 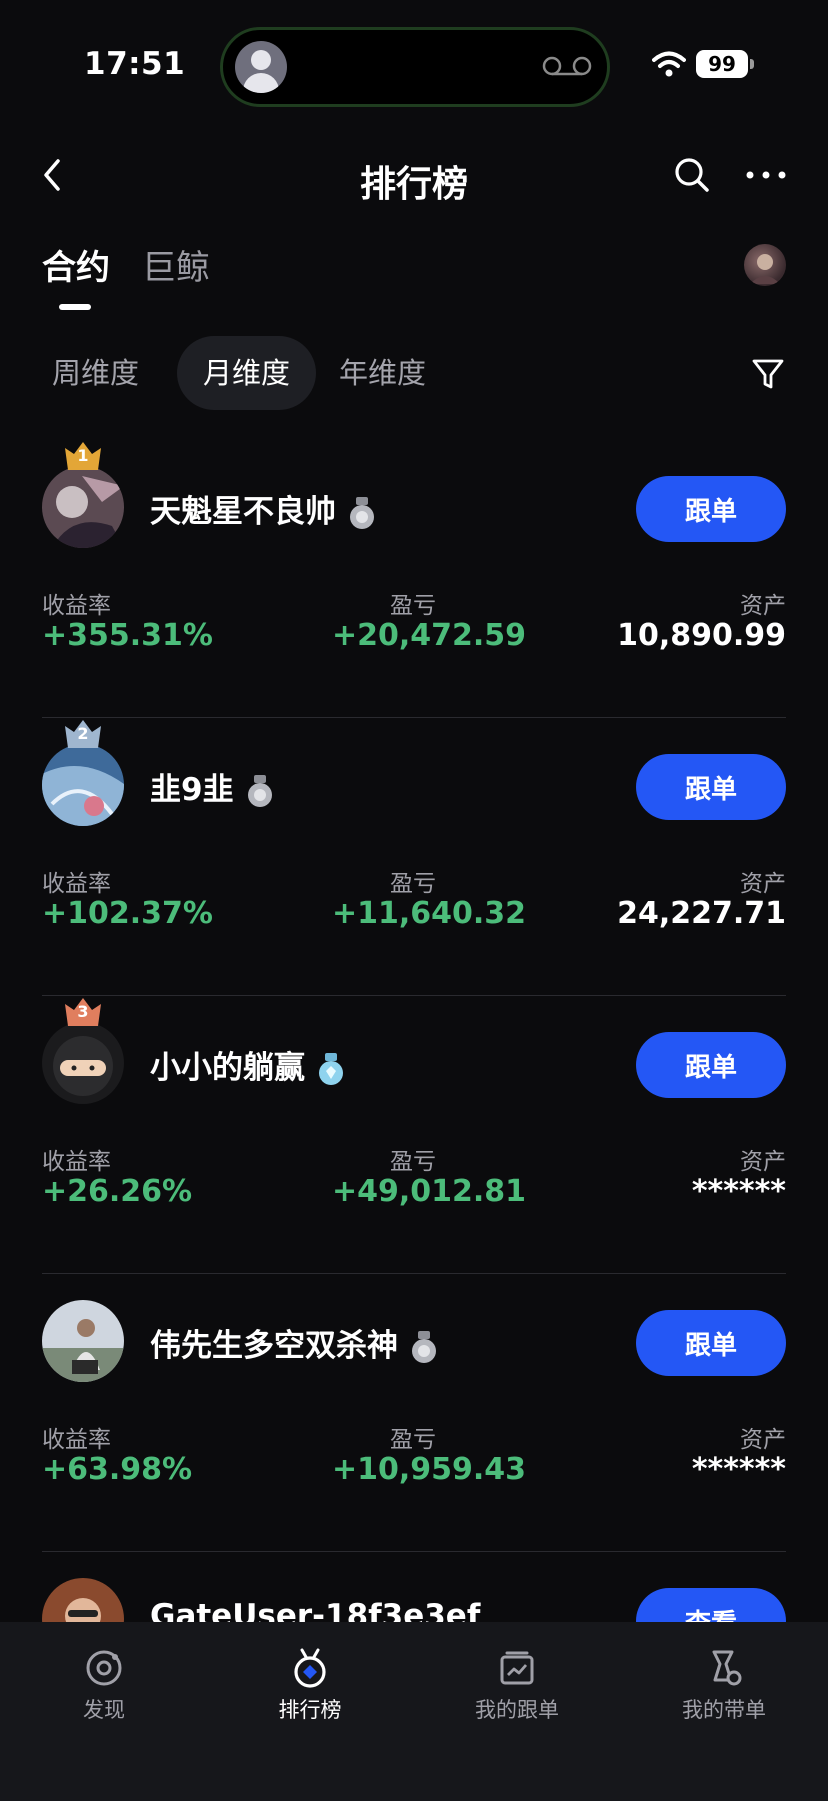 What do you see at coordinates (724, 1710) in the screenshot?
I see `tabbar-label: 我的带单` at bounding box center [724, 1710].